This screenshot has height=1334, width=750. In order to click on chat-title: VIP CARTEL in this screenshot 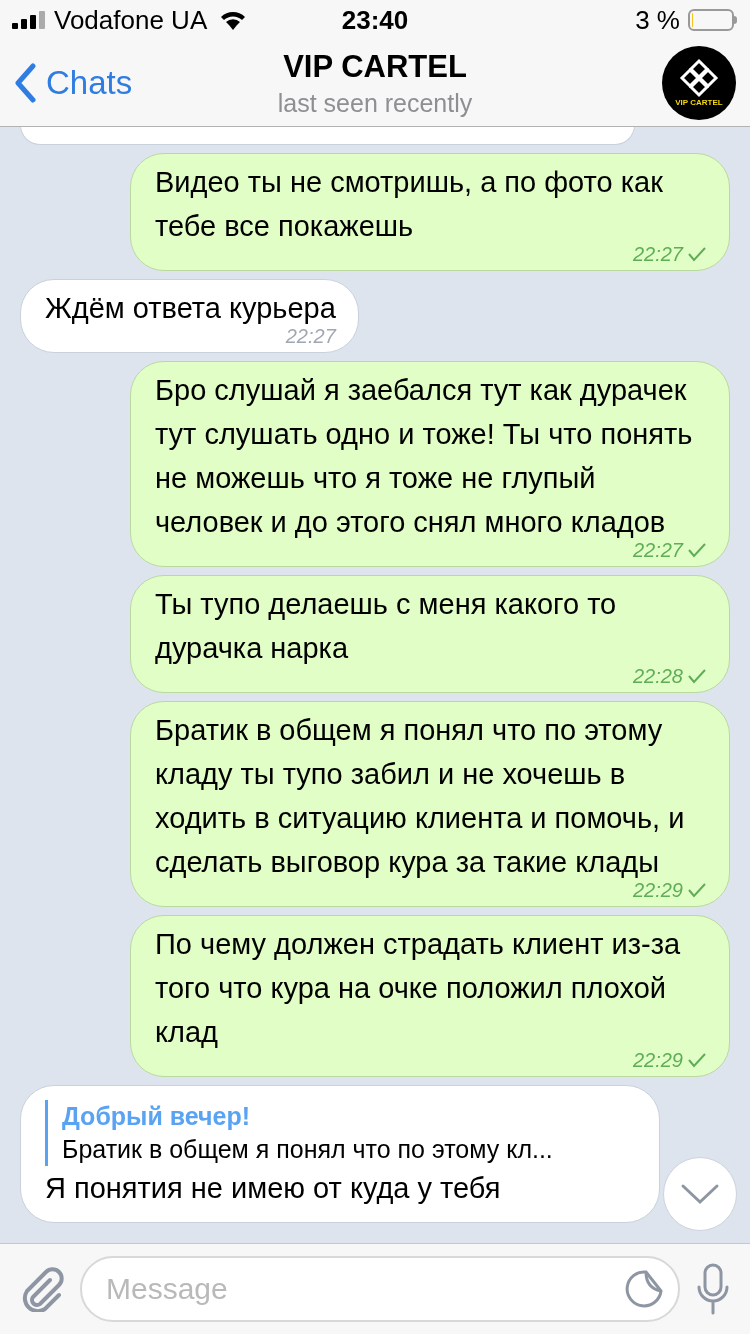, I will do `click(375, 67)`.